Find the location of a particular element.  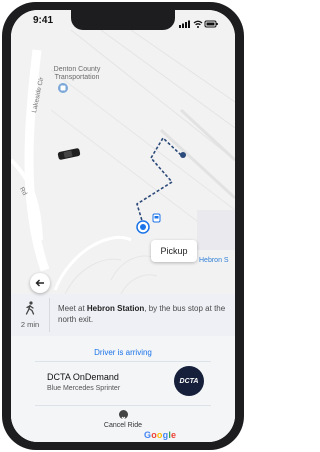

dcta-logo: DCTA is located at coordinates (189, 381).